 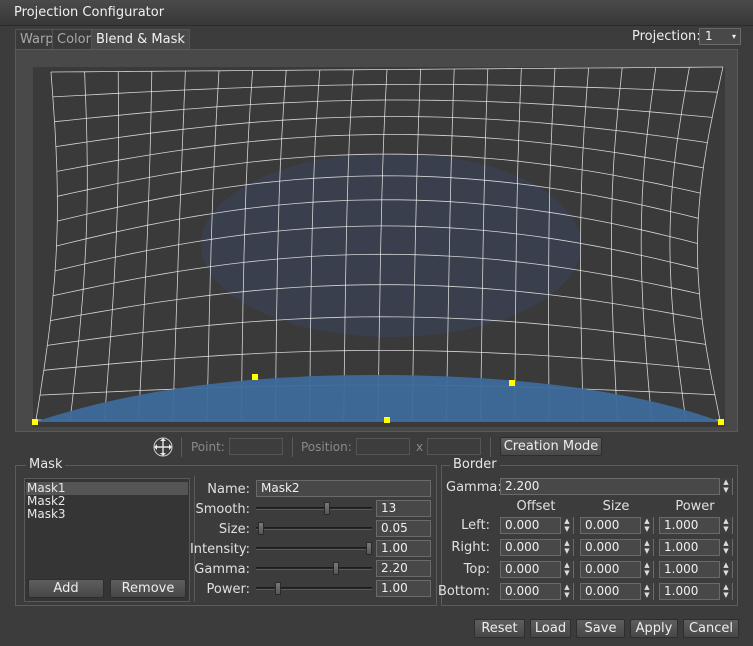 What do you see at coordinates (140, 39) in the screenshot?
I see `tab-blend-mask: Blend & Mask` at bounding box center [140, 39].